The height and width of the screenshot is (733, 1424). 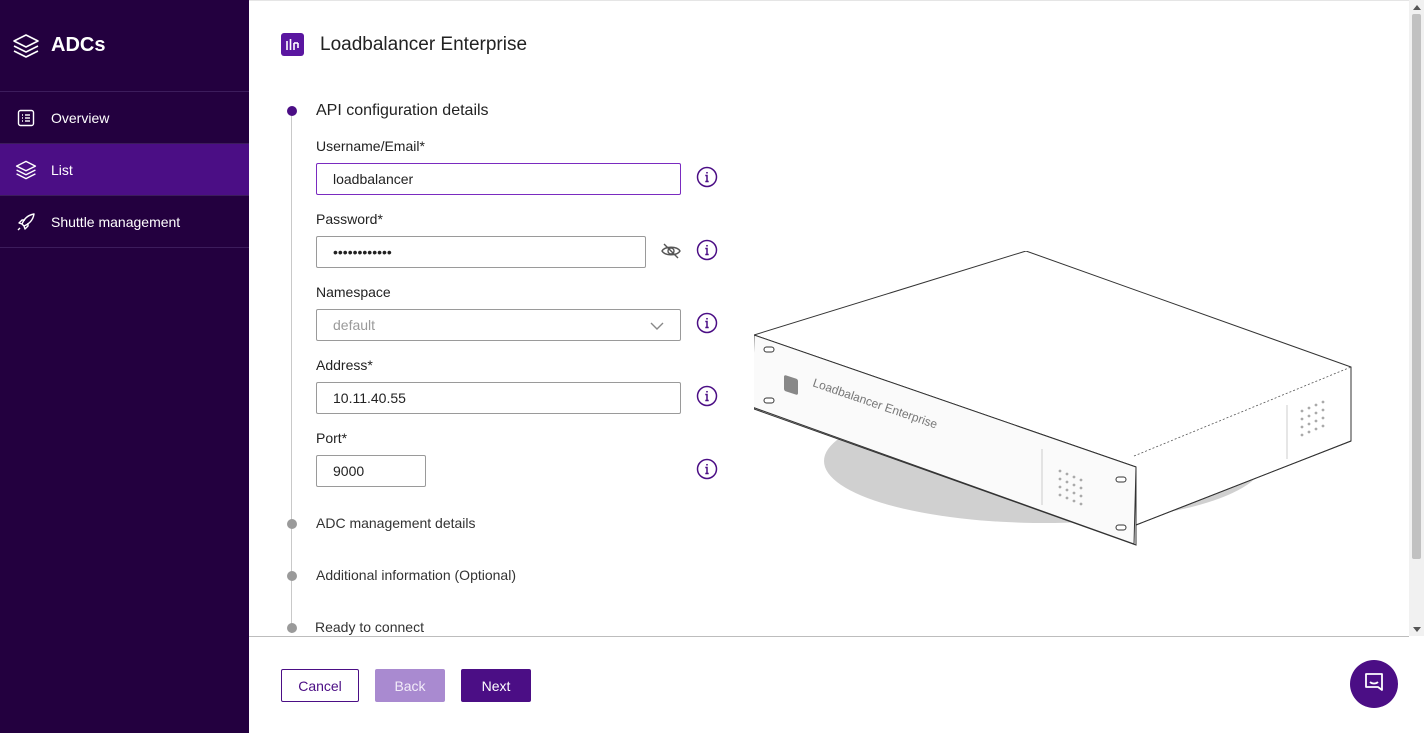 What do you see at coordinates (26, 118) in the screenshot?
I see `list-icon` at bounding box center [26, 118].